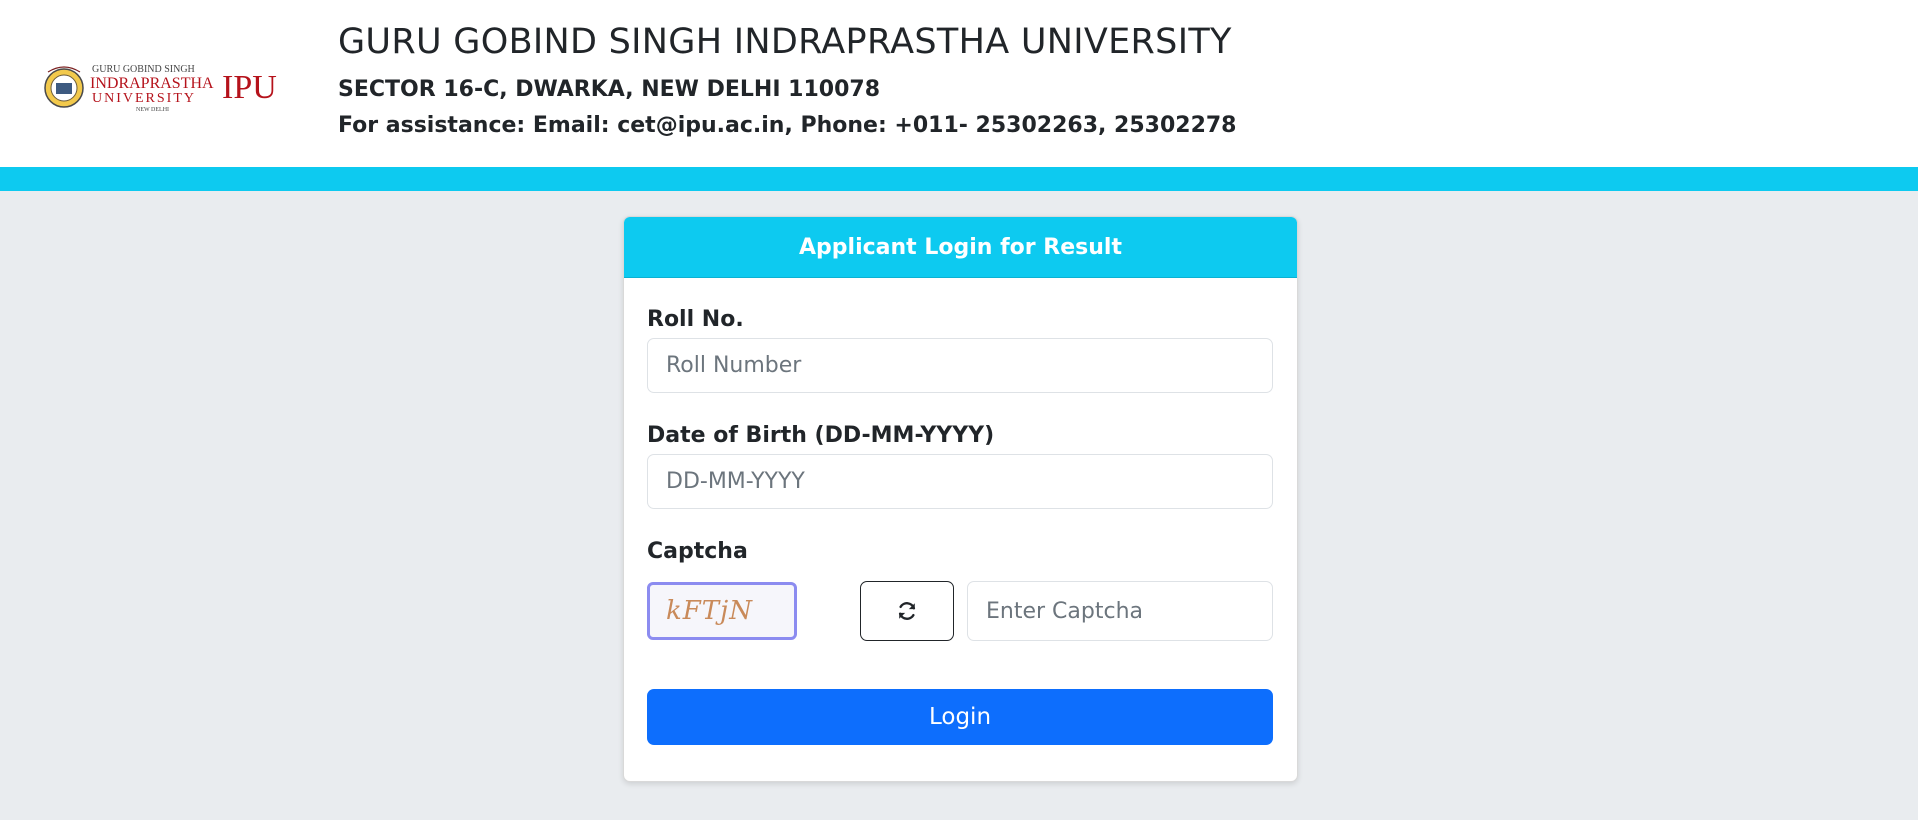 This screenshot has height=820, width=1918. Describe the element at coordinates (1120, 611) in the screenshot. I see `captcha-input` at that location.